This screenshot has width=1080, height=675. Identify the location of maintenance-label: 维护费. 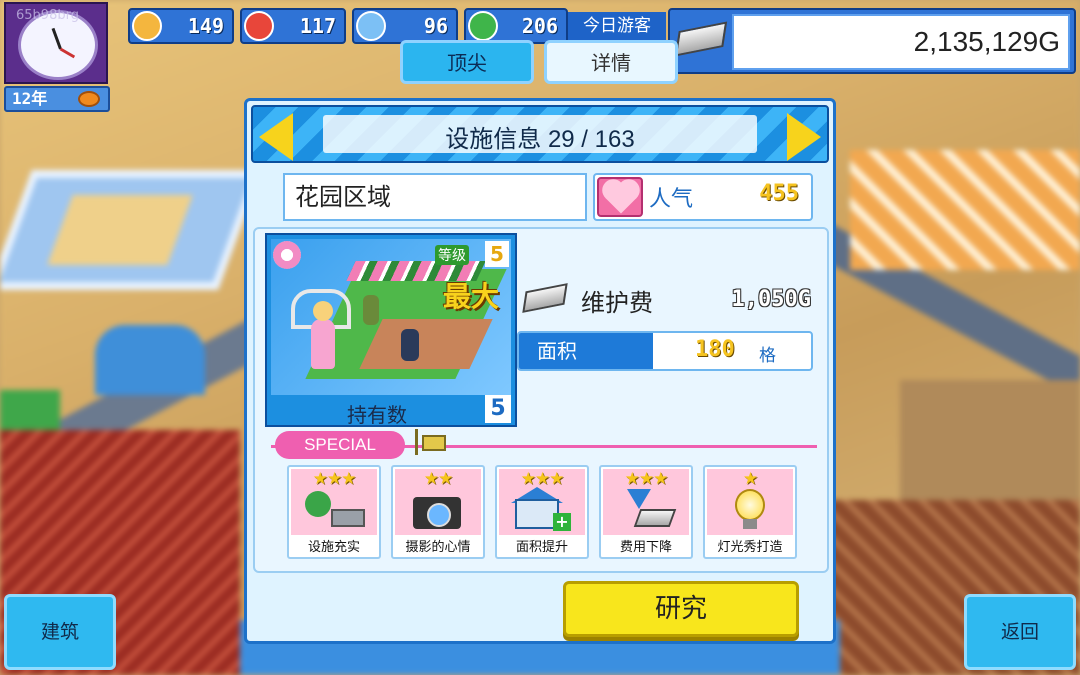
(617, 303).